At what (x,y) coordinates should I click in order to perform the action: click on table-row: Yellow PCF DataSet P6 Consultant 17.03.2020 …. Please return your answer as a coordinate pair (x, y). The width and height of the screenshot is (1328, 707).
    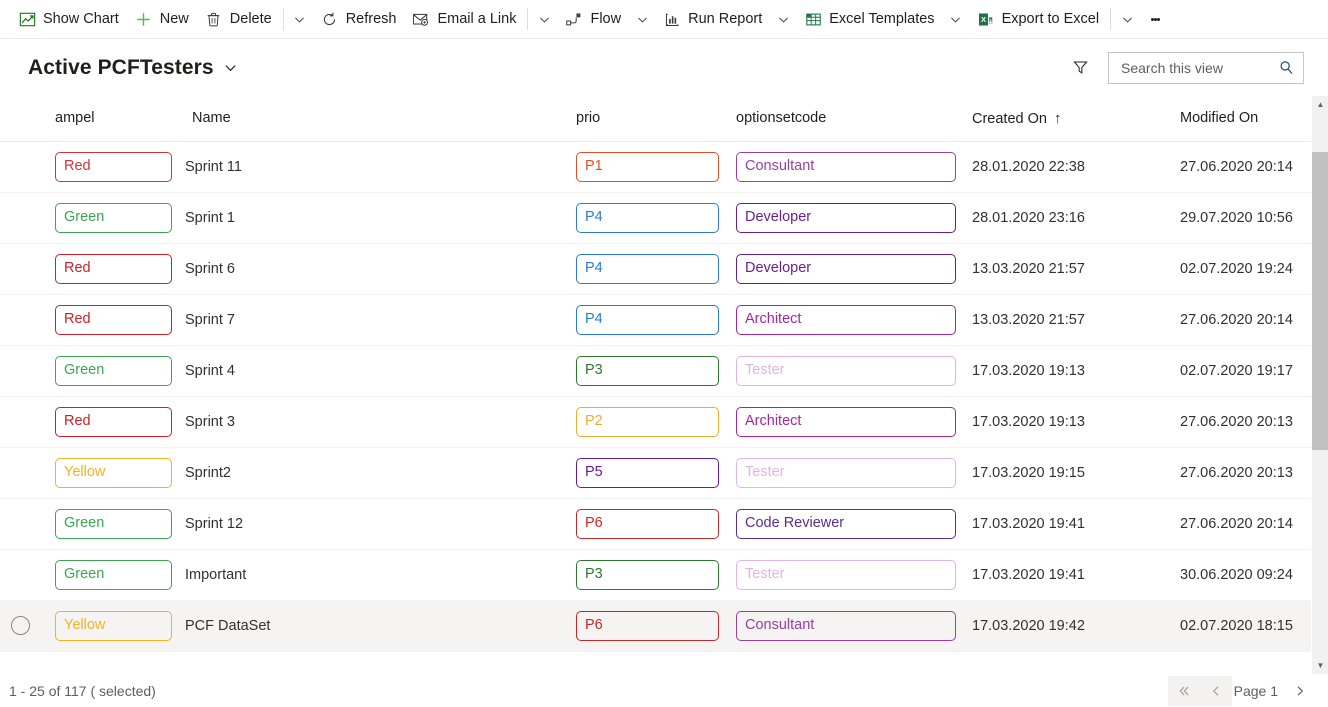
    Looking at the image, I should click on (655, 626).